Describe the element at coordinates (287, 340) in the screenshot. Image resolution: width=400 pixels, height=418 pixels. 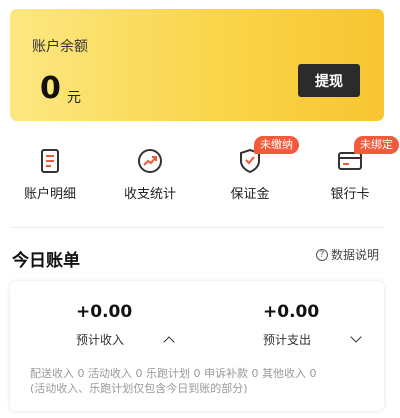
I see `expense-label: 预计支出` at that location.